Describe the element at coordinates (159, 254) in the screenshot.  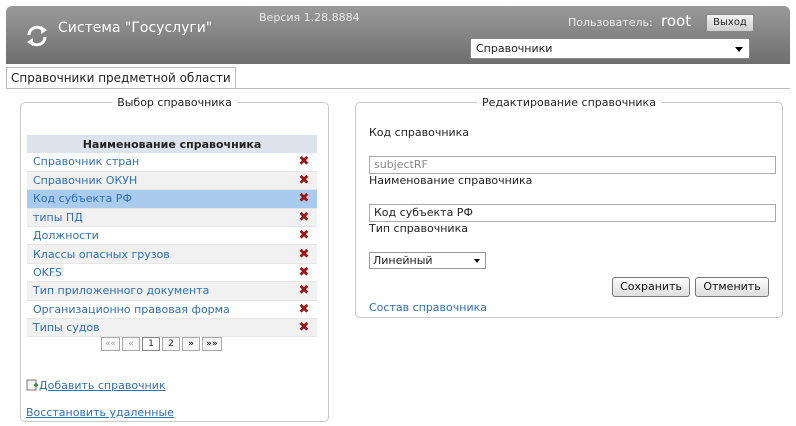
I see `dictionary-link: Классы опасных грузов` at that location.